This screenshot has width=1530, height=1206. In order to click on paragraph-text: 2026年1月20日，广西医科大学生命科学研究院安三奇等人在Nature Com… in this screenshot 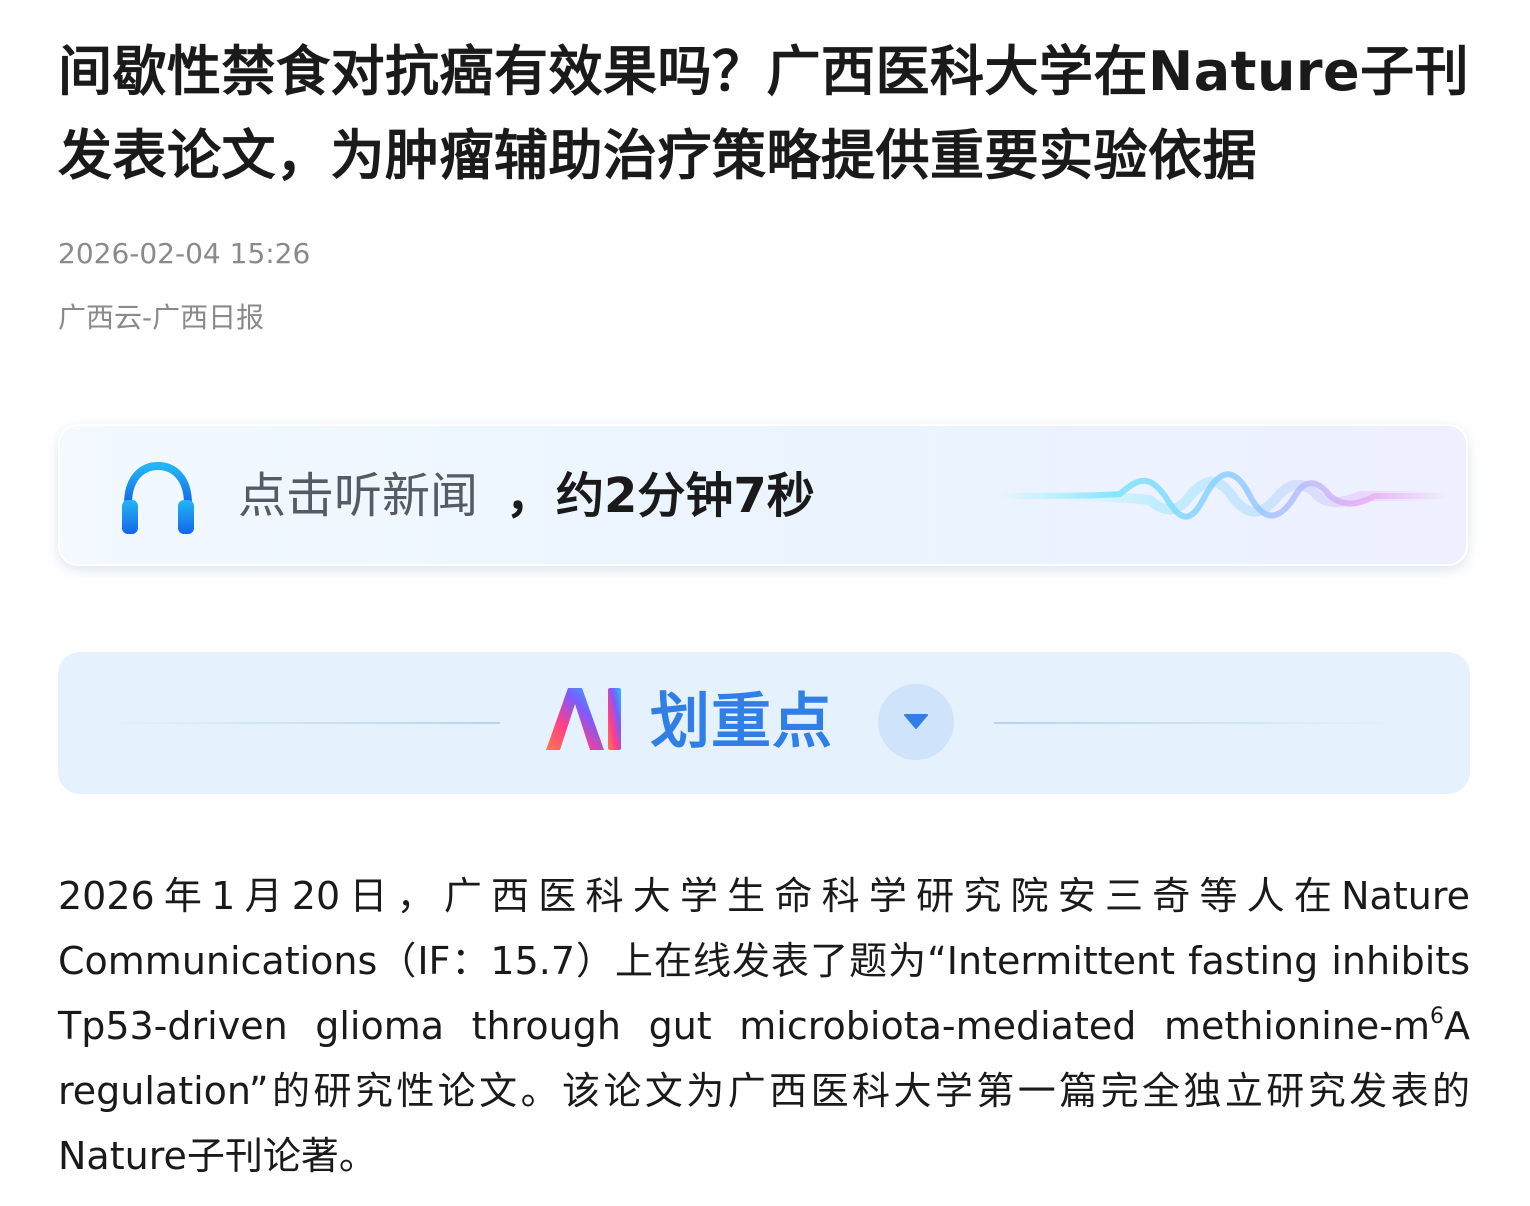, I will do `click(764, 961)`.